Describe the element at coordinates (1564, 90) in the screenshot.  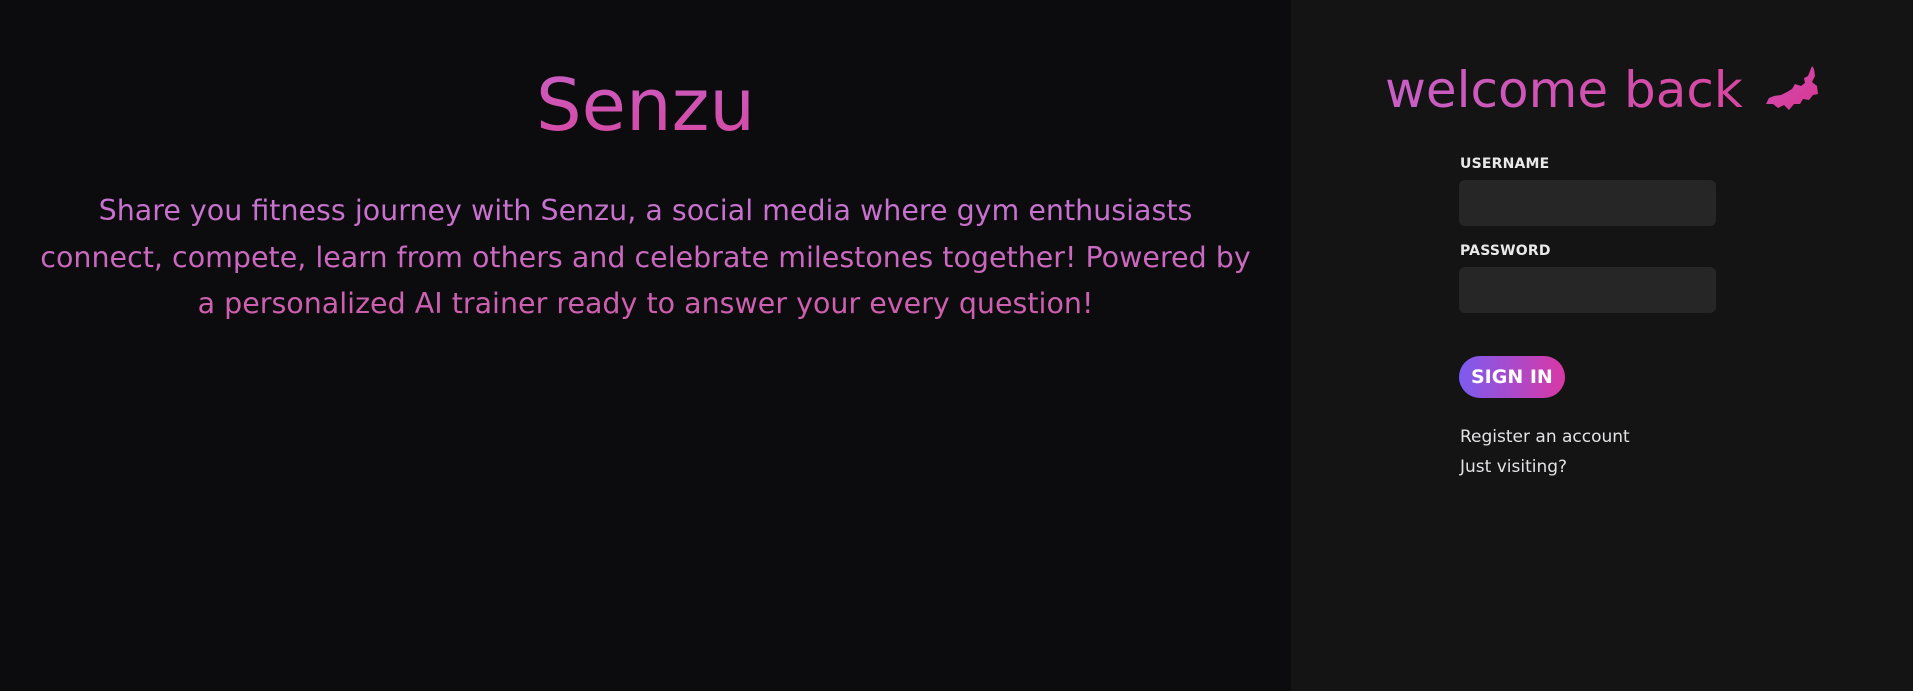
I see `welcome-text: welcome back` at that location.